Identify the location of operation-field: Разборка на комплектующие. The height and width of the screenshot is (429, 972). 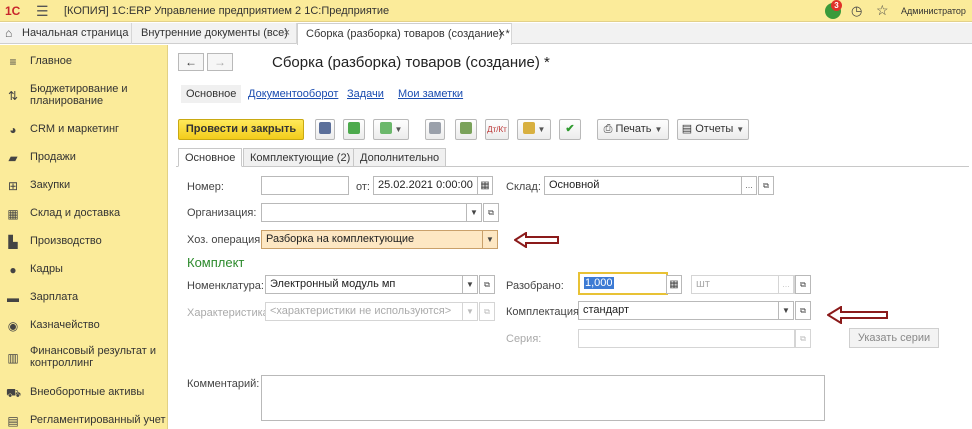
(372, 239).